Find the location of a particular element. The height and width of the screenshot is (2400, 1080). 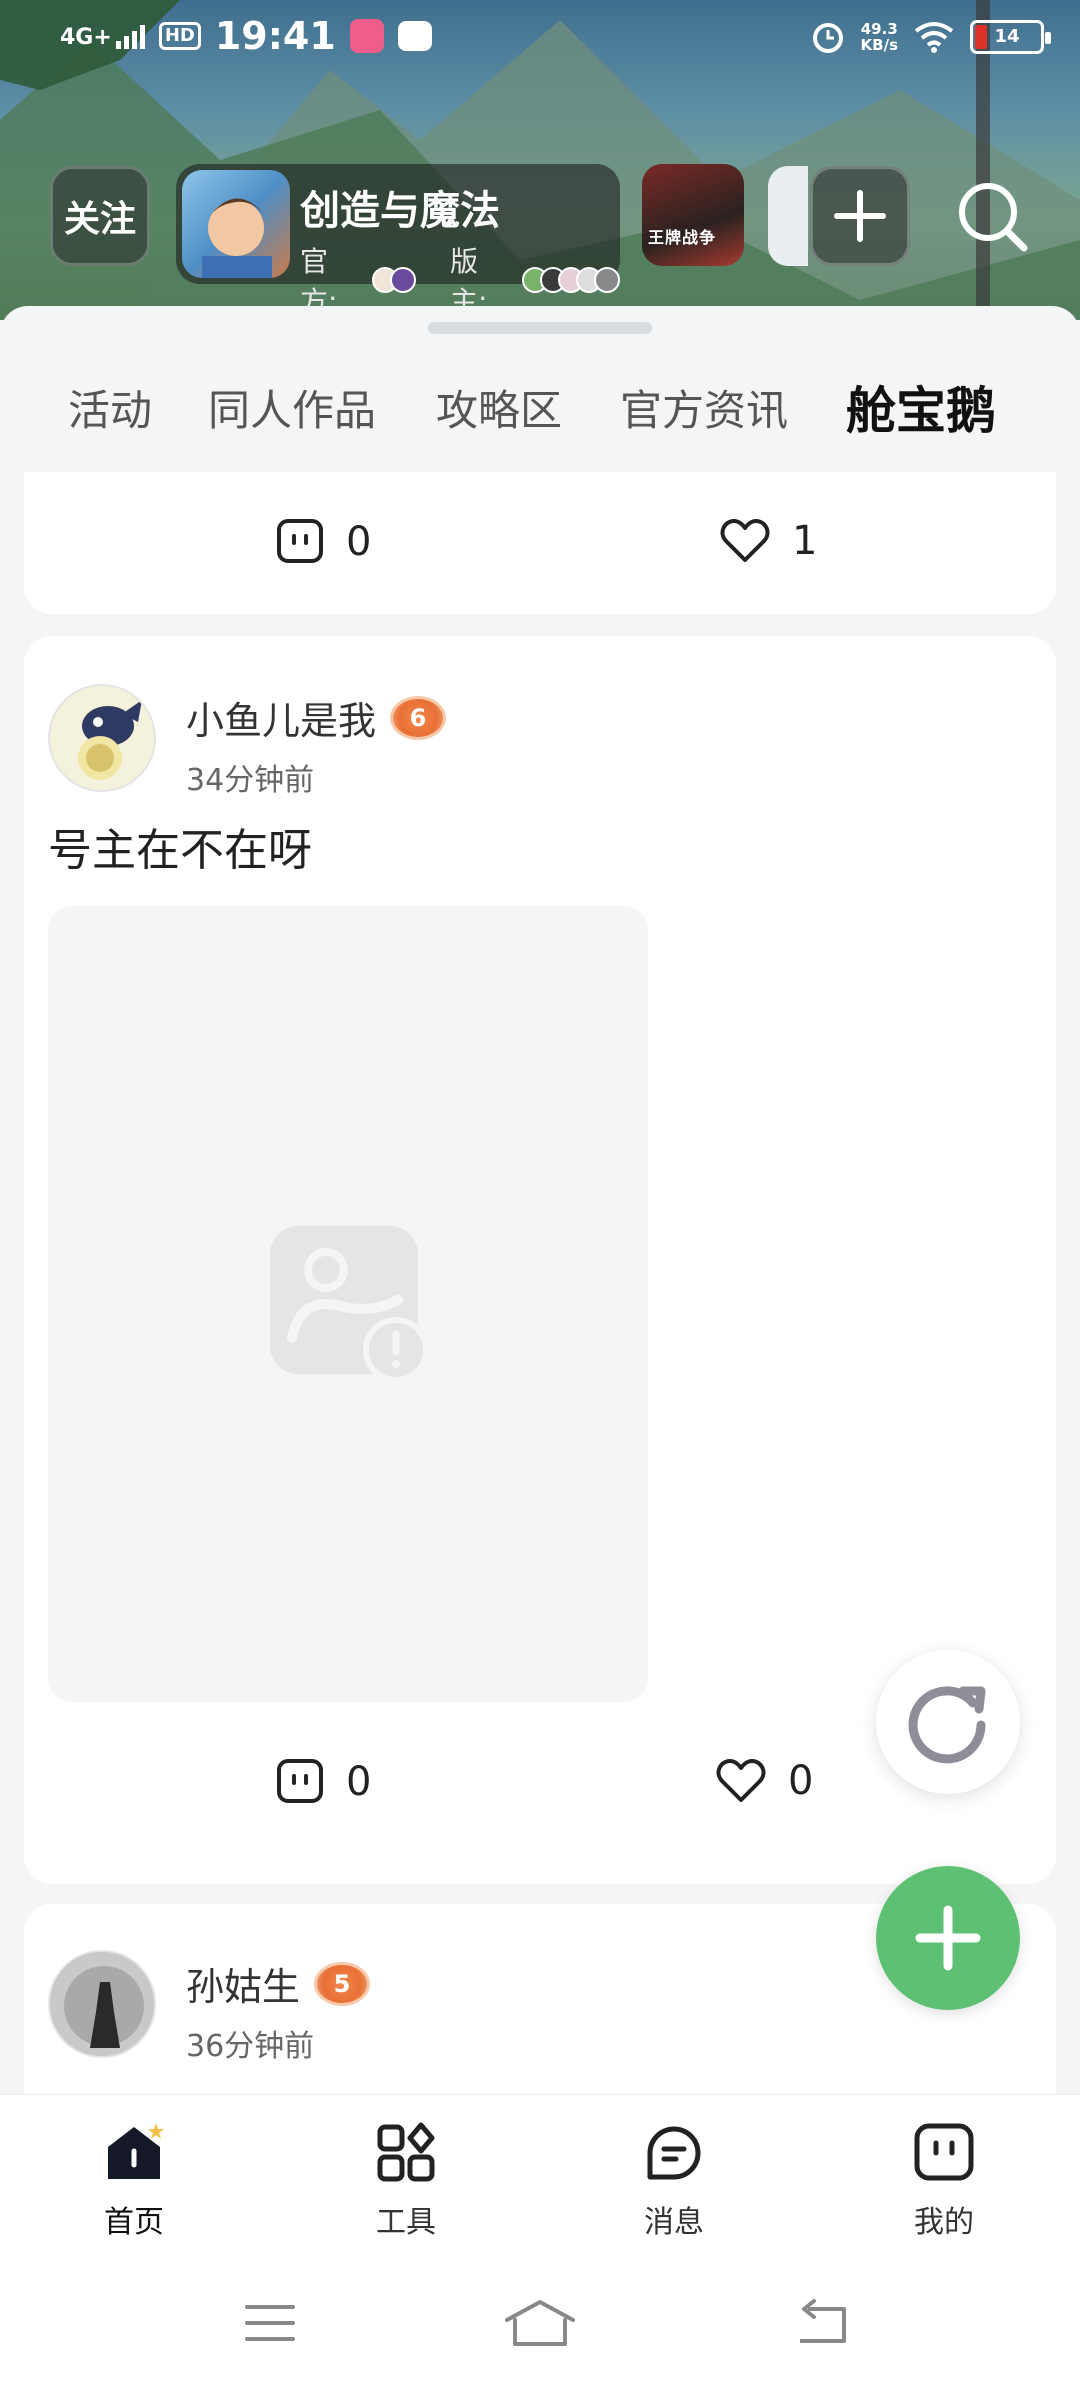

game-title: 创造与魔法 is located at coordinates (400, 211).